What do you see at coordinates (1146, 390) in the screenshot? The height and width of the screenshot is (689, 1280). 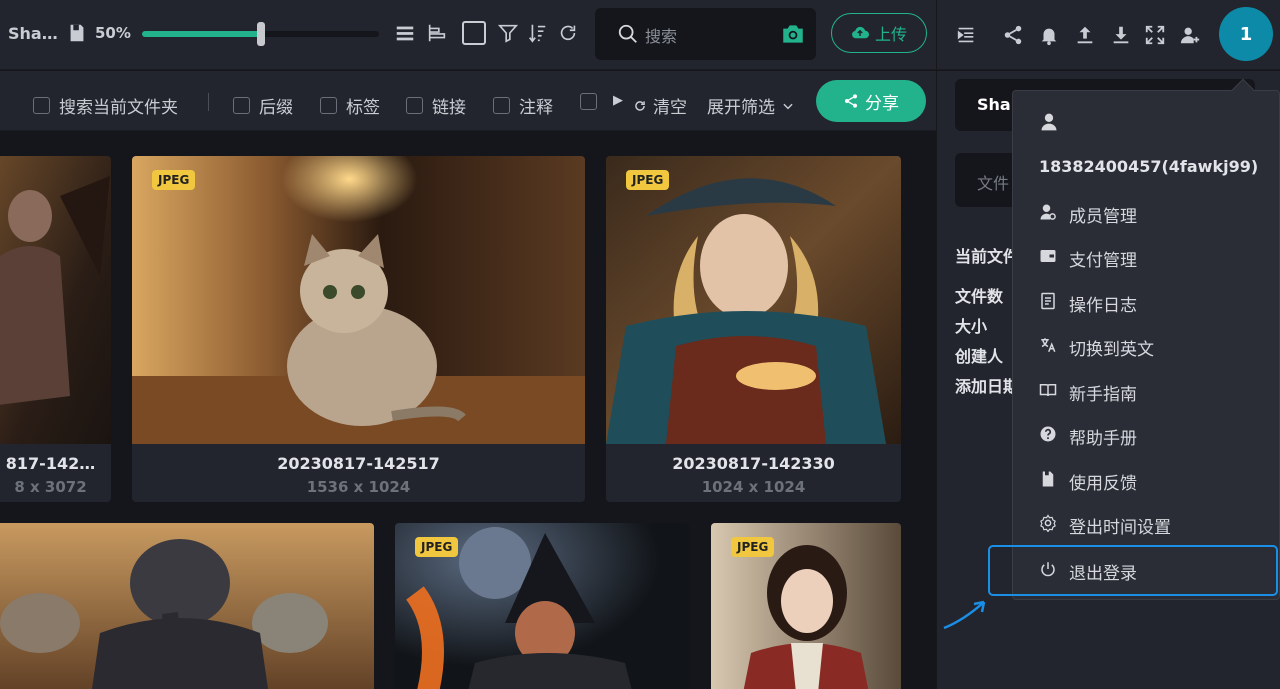 I see `menu-item-beginner-guide: 新手指南` at bounding box center [1146, 390].